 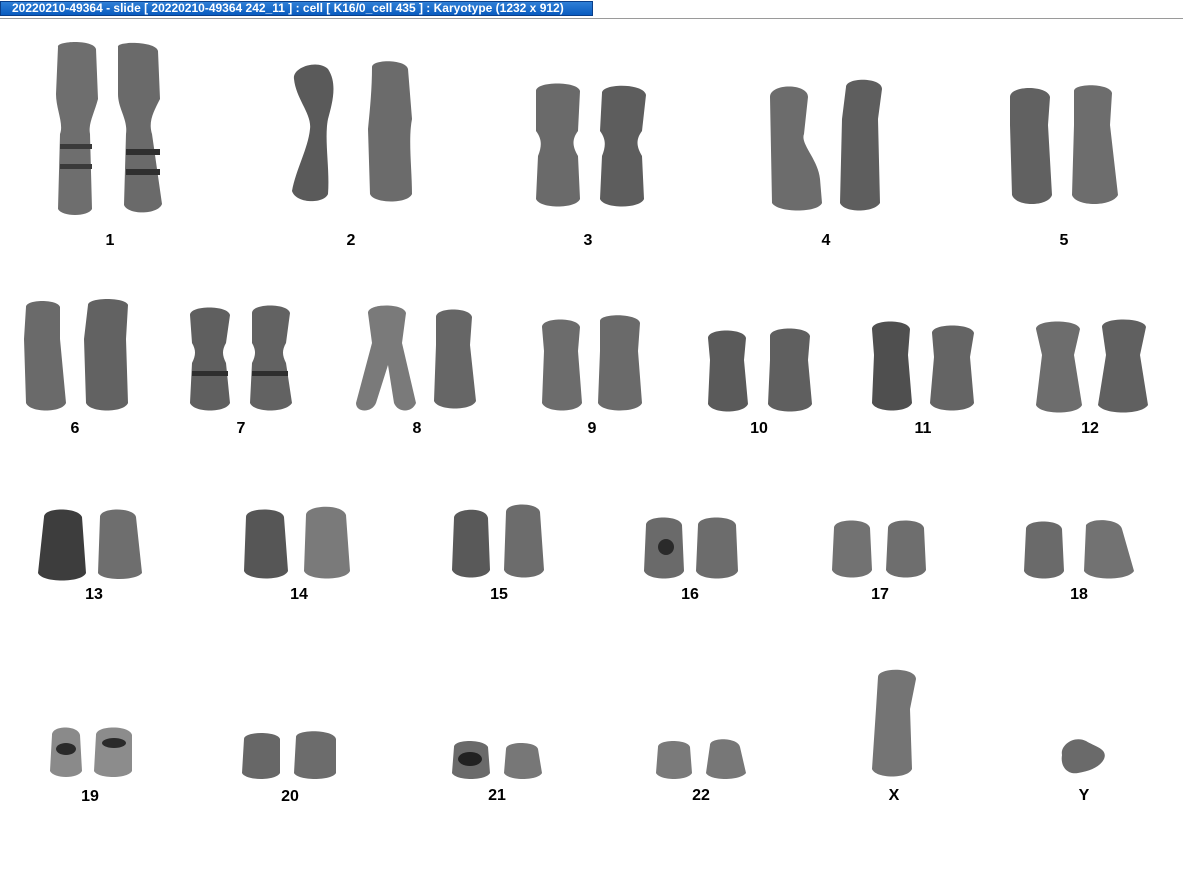 I want to click on chromosome-label-4: 4, so click(x=826, y=240).